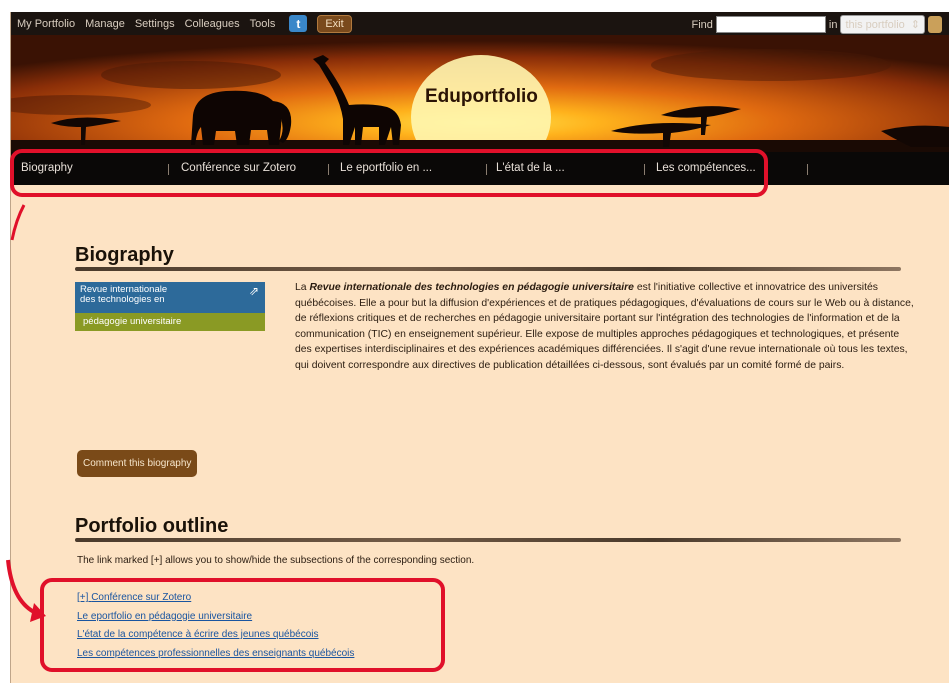 The width and height of the screenshot is (949, 683). I want to click on outline-highlight-box, so click(242, 625).